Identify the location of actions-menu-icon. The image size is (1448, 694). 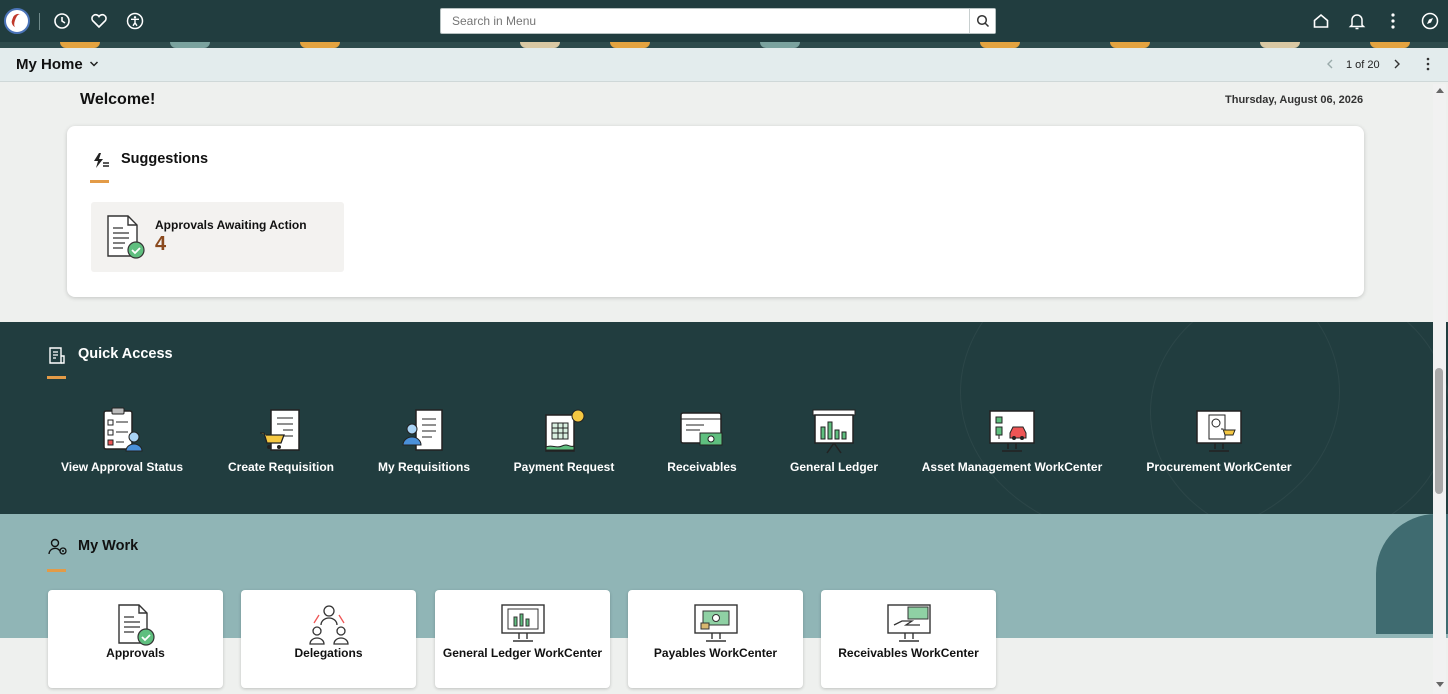
(1393, 21).